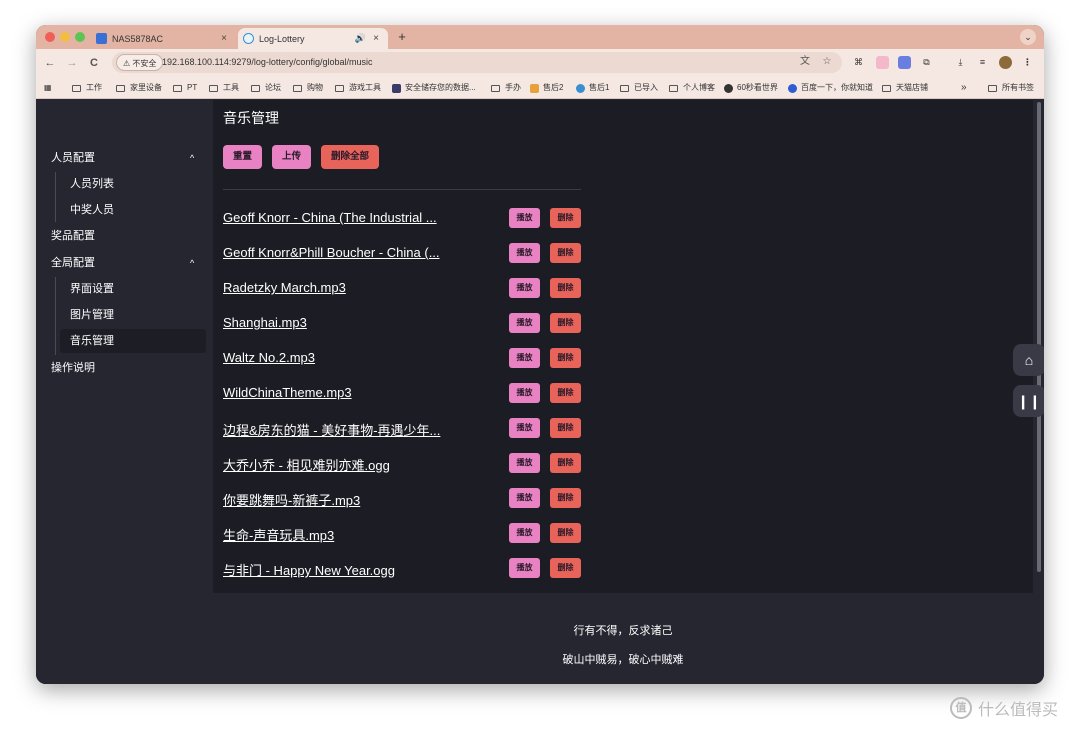  I want to click on new-tab-button: +, so click(402, 37).